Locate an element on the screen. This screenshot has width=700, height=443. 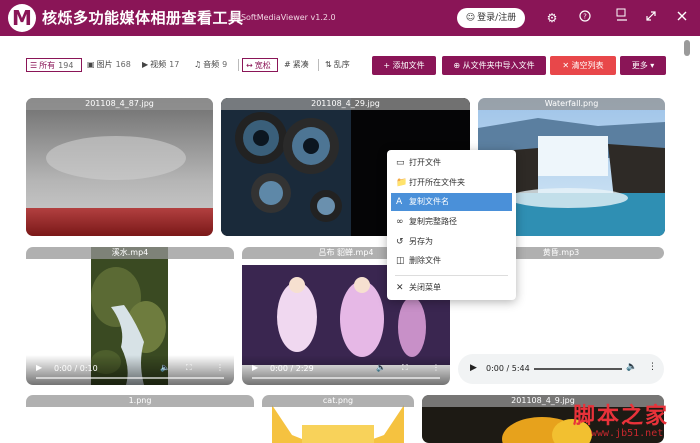
filter-all: ☰ 所有 194 is located at coordinates (54, 65).